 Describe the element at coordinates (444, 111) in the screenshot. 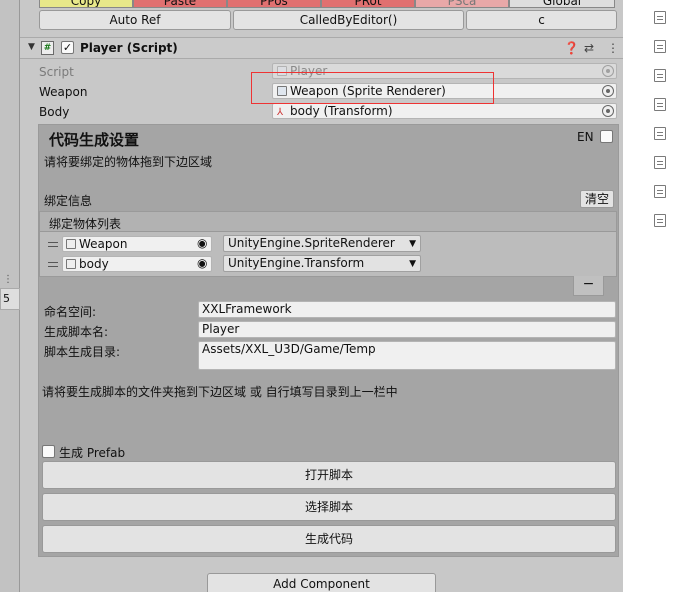

I see `body-field: ⅄ body (Transform)` at that location.